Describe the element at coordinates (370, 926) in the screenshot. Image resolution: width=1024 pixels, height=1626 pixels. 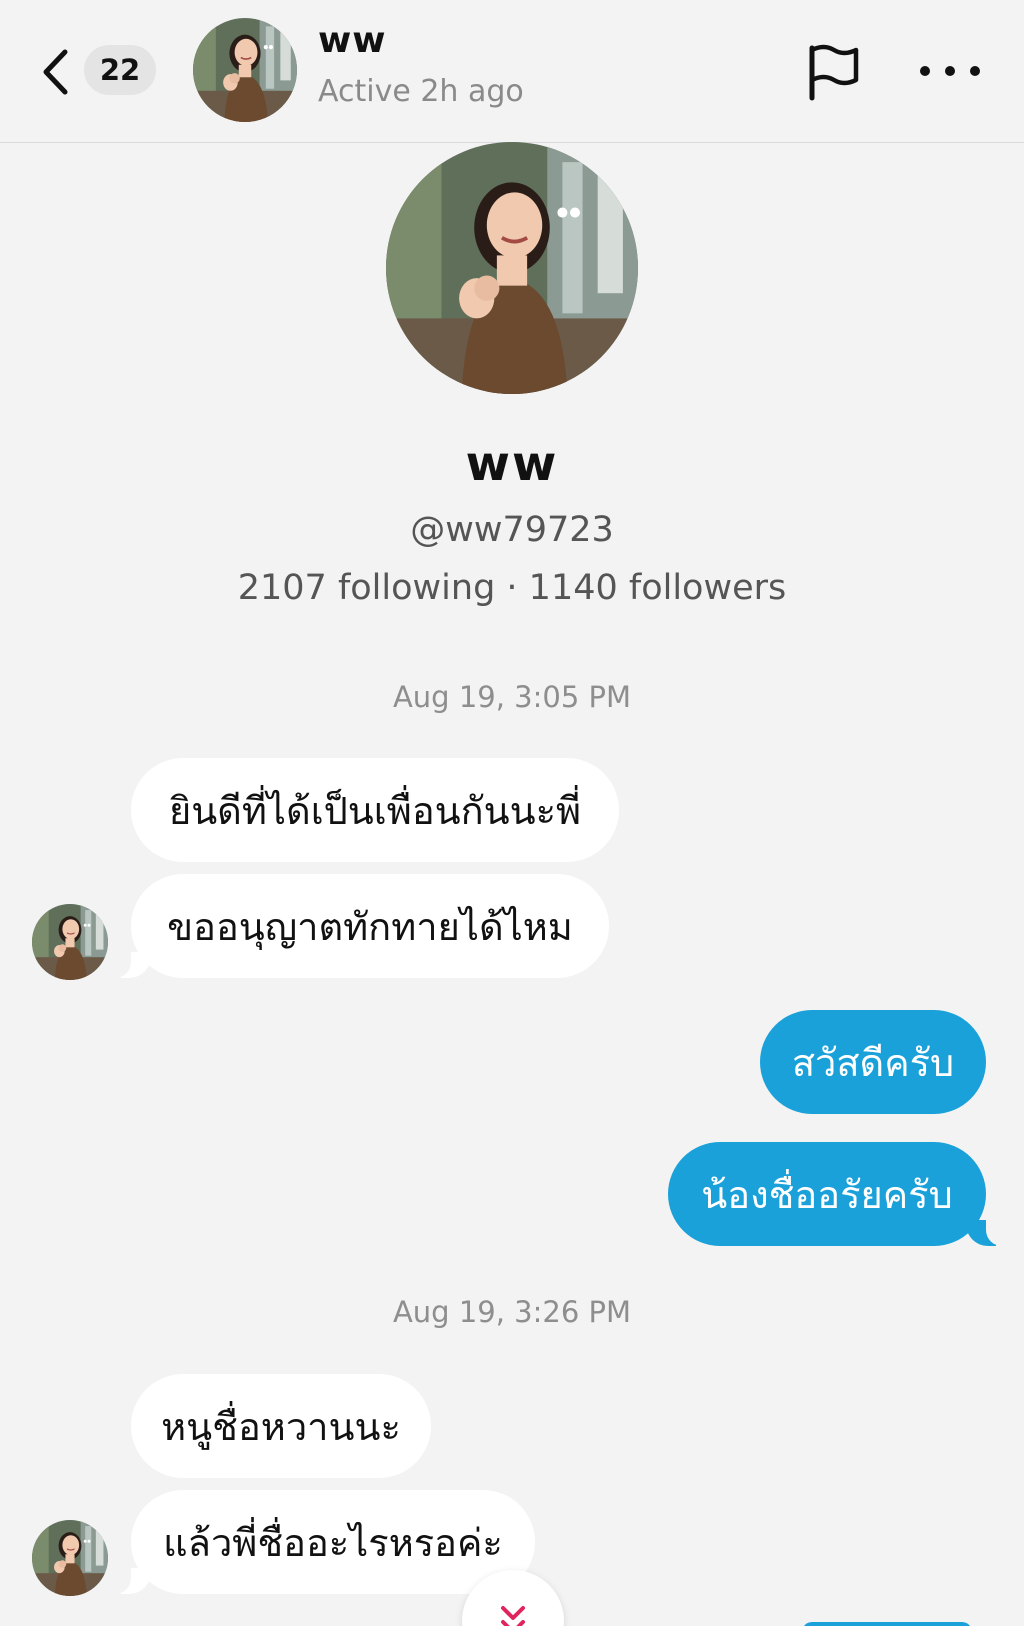
I see `message-text: ขออนุญาตทักทายได้ไหม` at that location.